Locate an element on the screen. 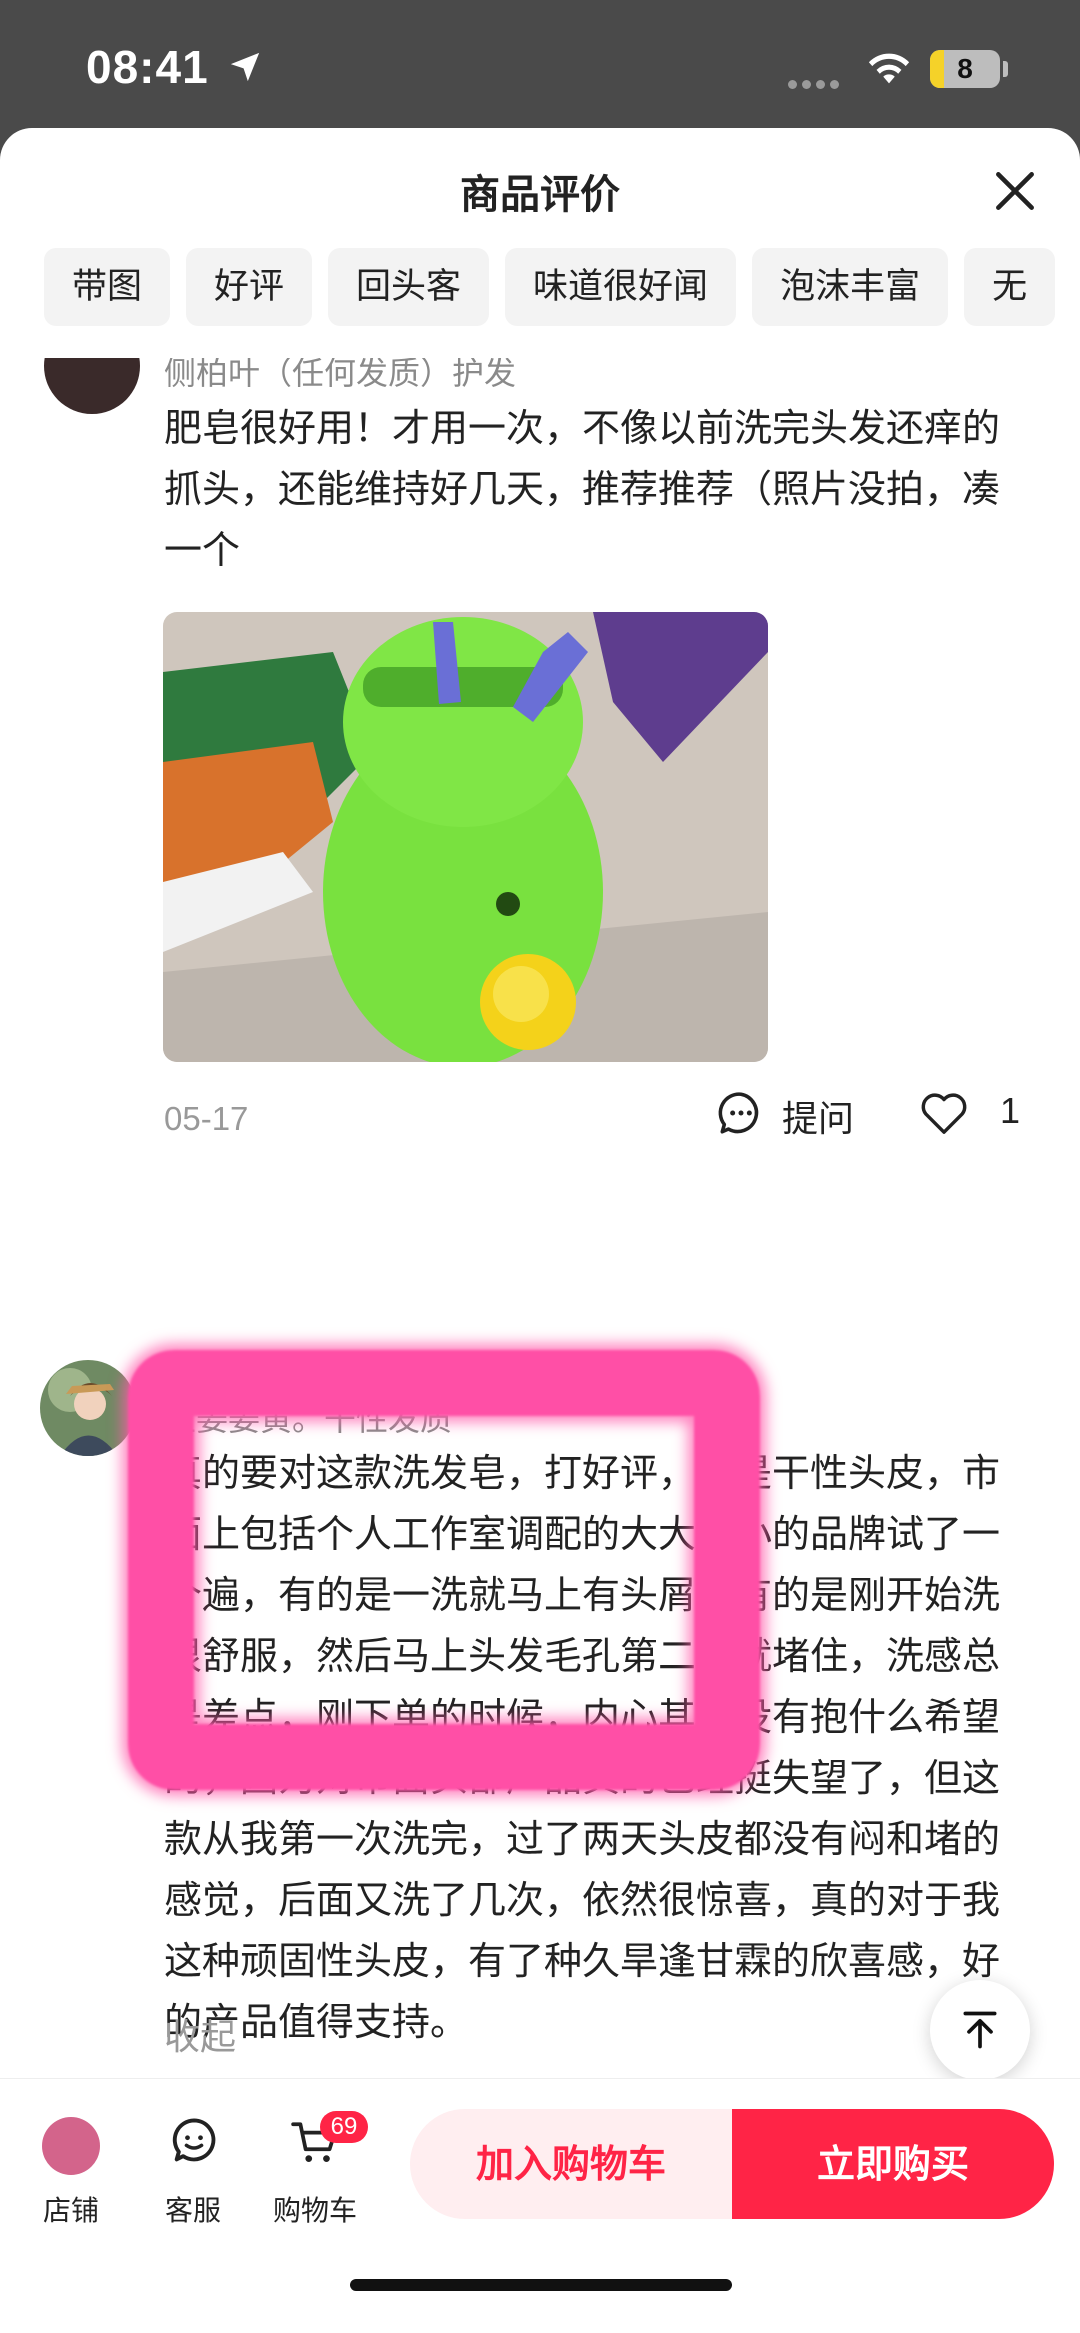 The width and height of the screenshot is (1080, 2333). cart-count-badge: 69 is located at coordinates (344, 2127).